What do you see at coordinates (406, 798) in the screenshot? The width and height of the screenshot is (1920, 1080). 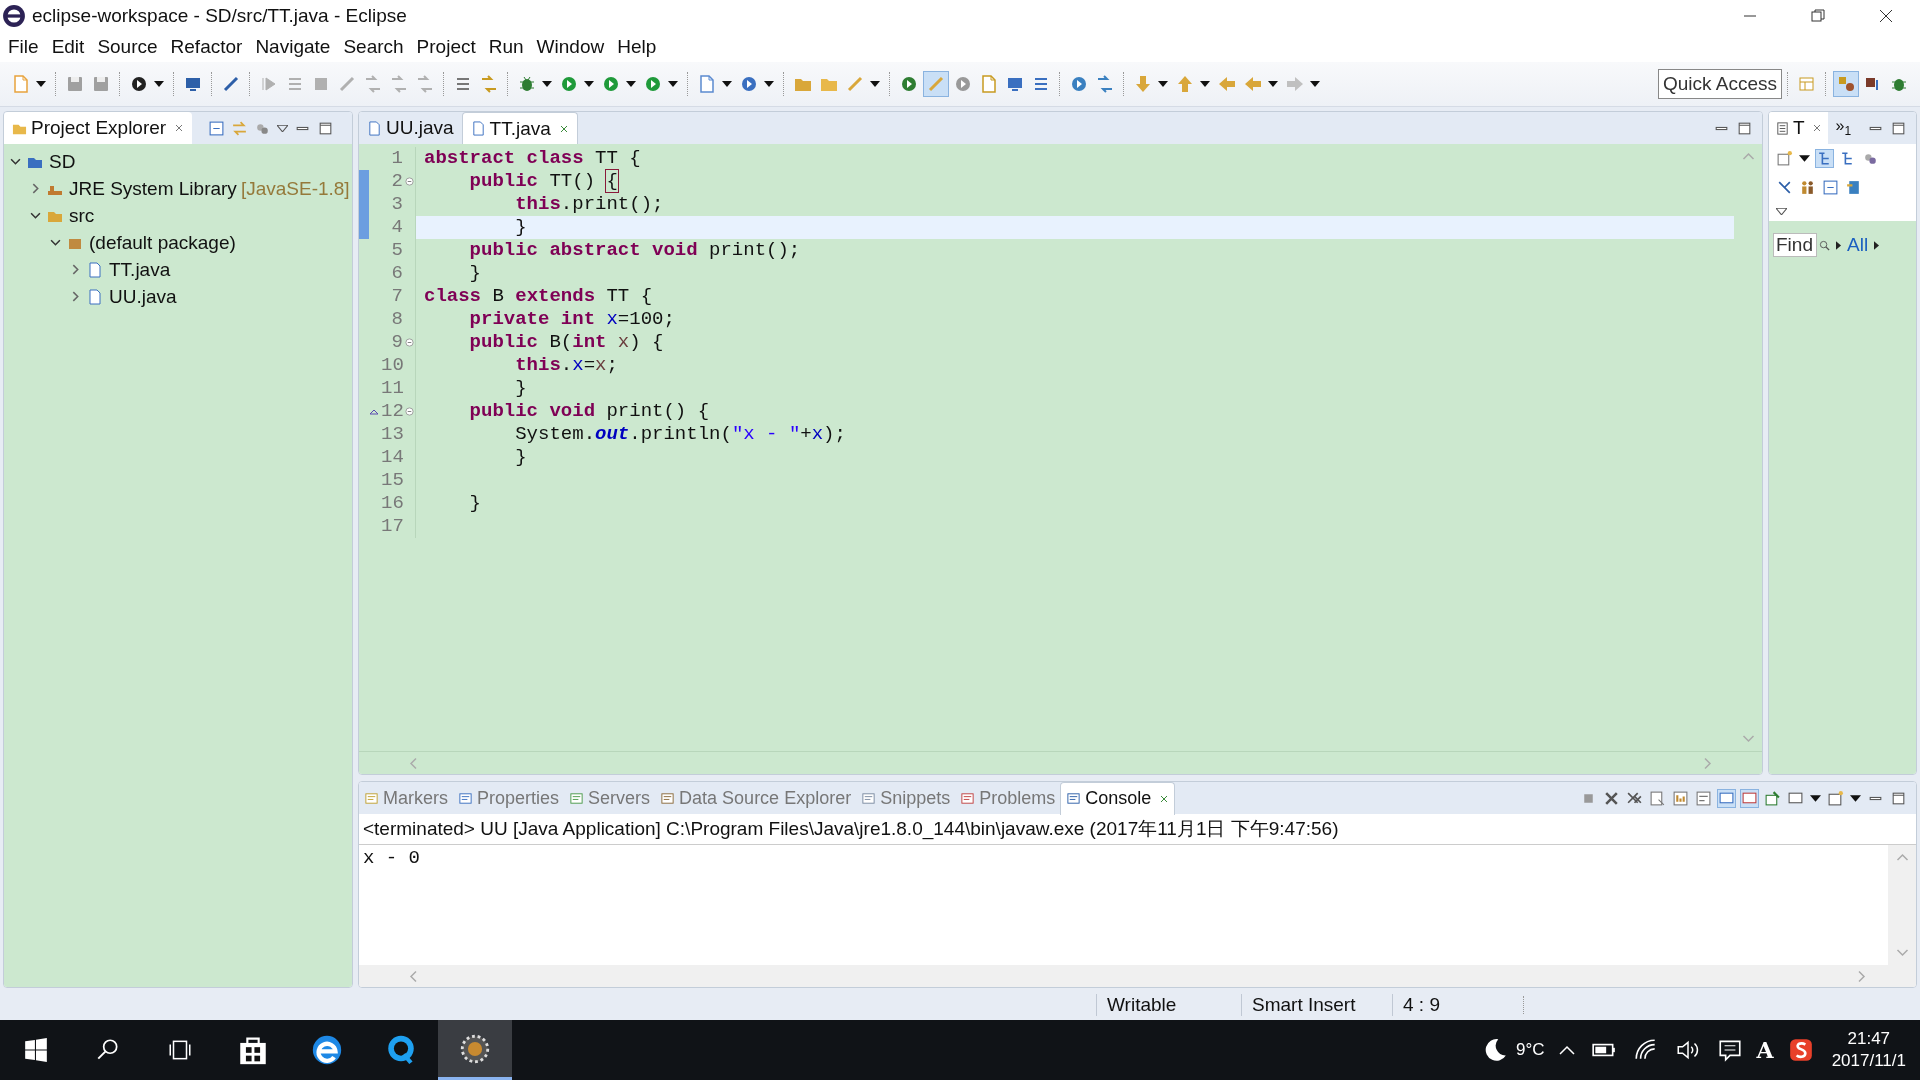 I see `view-tab: Markers` at bounding box center [406, 798].